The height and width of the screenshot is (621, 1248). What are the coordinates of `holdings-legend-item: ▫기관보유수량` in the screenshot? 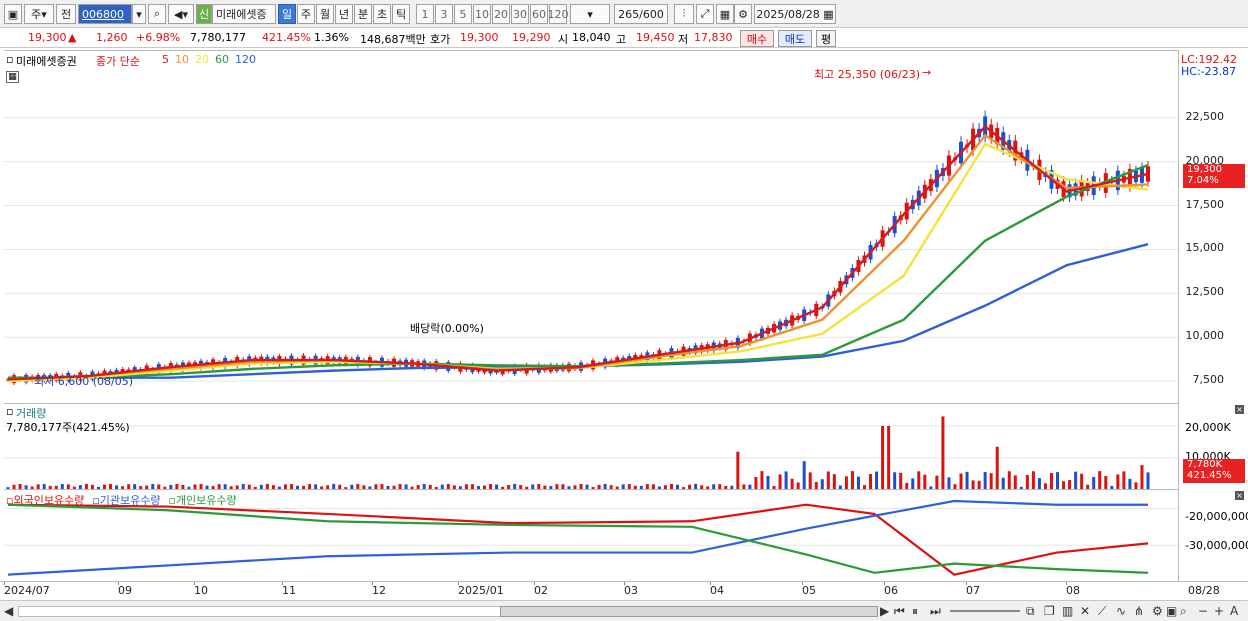 It's located at (126, 500).